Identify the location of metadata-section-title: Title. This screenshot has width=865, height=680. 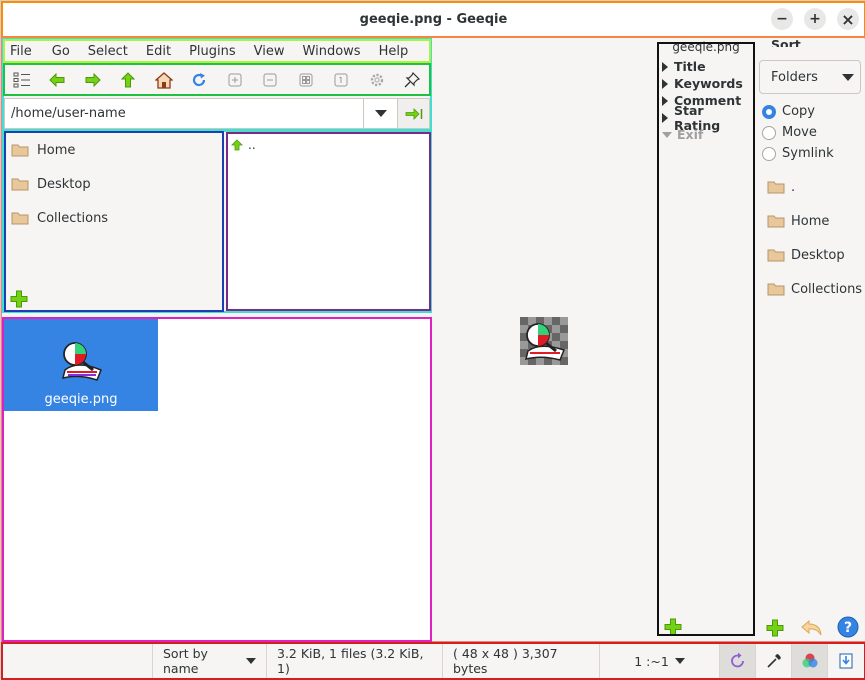
(707, 66).